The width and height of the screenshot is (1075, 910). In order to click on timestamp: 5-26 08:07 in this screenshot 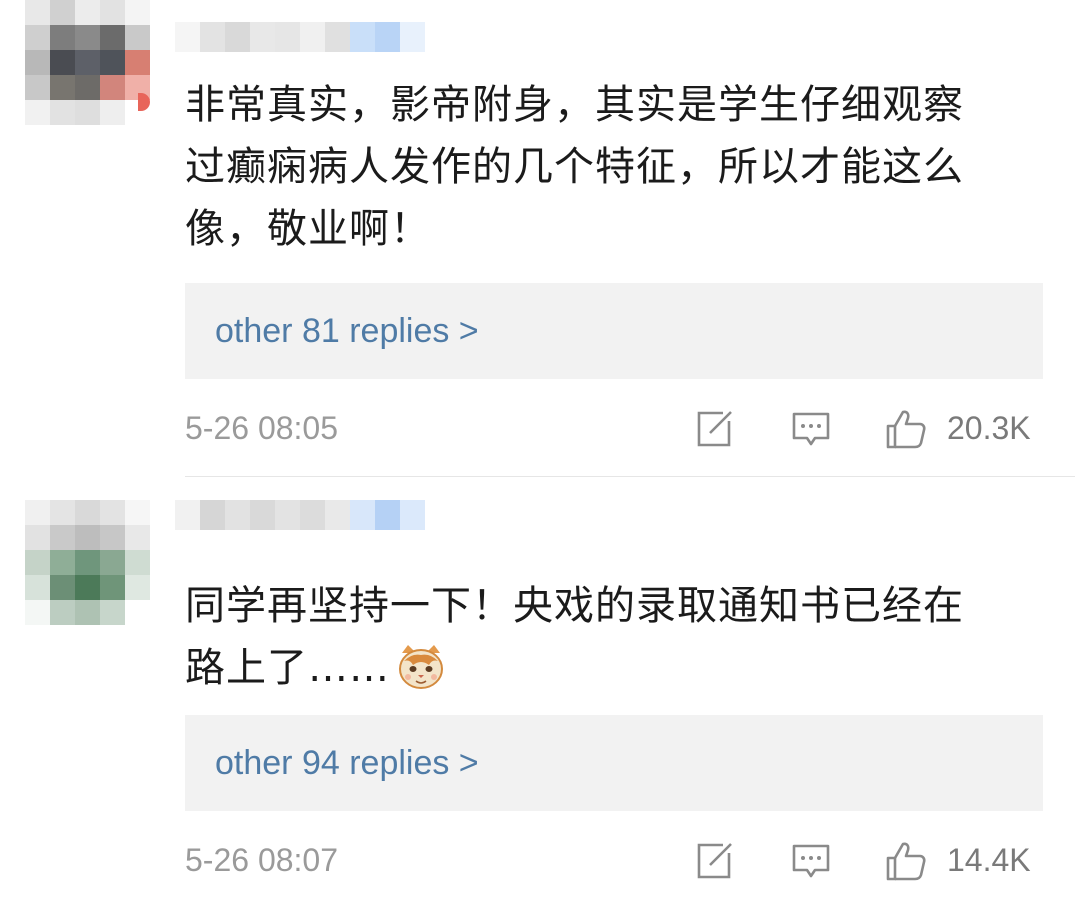, I will do `click(262, 860)`.